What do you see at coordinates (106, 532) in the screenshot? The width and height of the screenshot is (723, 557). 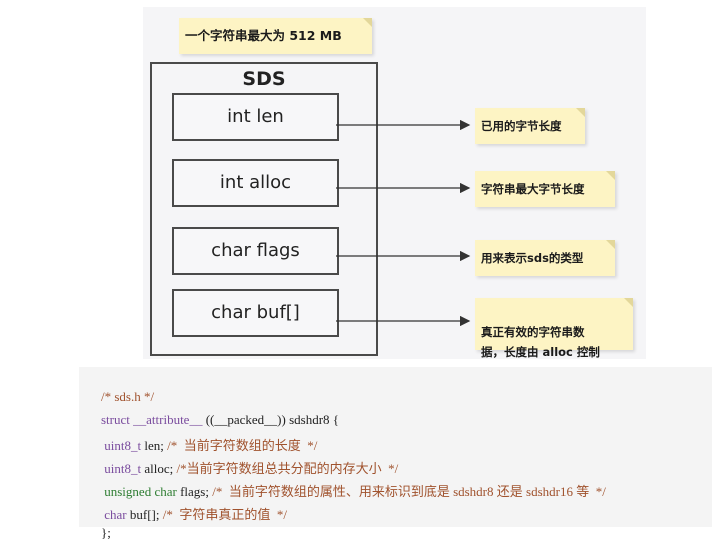 I see `code-line-7: };` at bounding box center [106, 532].